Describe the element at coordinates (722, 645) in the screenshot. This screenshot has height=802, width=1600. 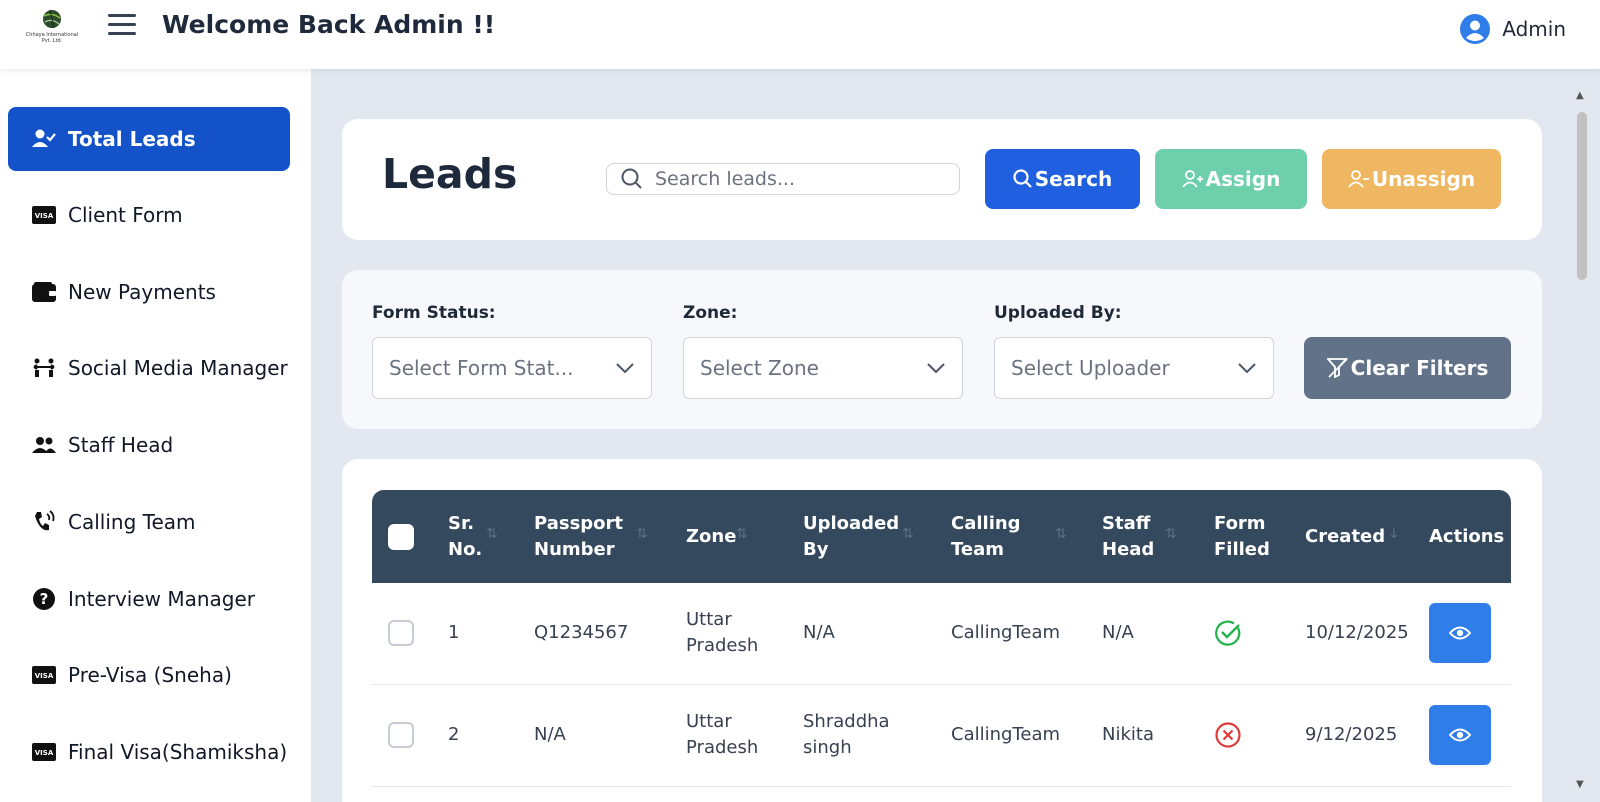
I see `cell-zone-line2: Pradesh` at that location.